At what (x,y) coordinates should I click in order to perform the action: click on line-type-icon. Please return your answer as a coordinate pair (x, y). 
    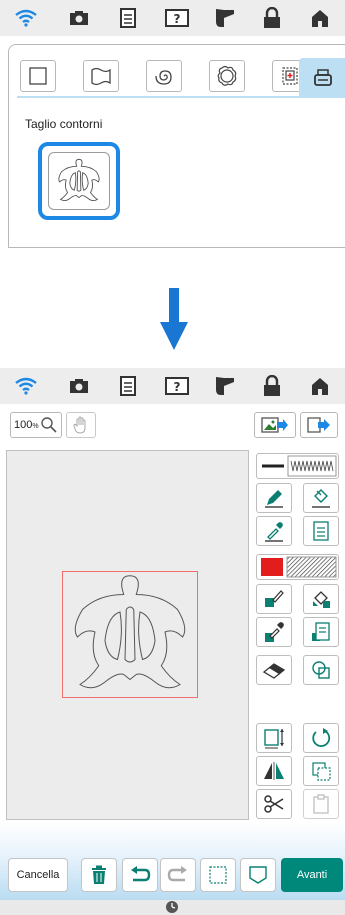
    Looking at the image, I should click on (299, 466).